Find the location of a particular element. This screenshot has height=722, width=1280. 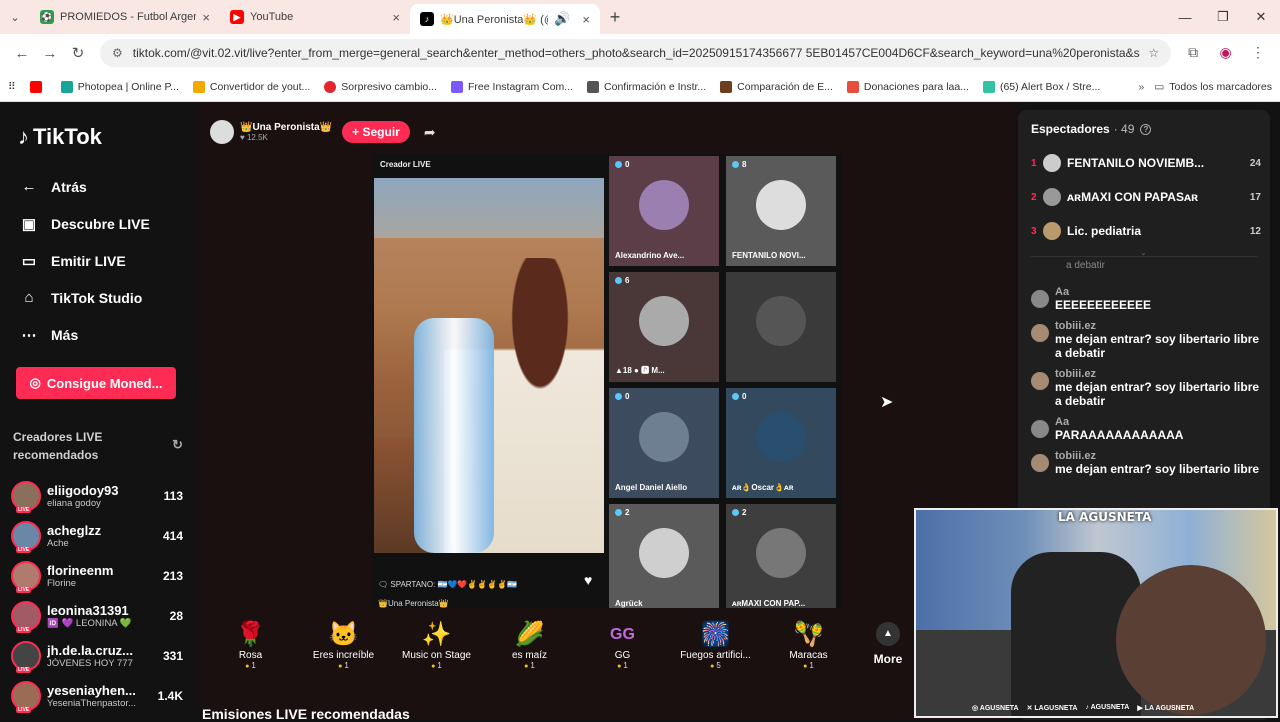

heart-icon: ♥ is located at coordinates (588, 580).